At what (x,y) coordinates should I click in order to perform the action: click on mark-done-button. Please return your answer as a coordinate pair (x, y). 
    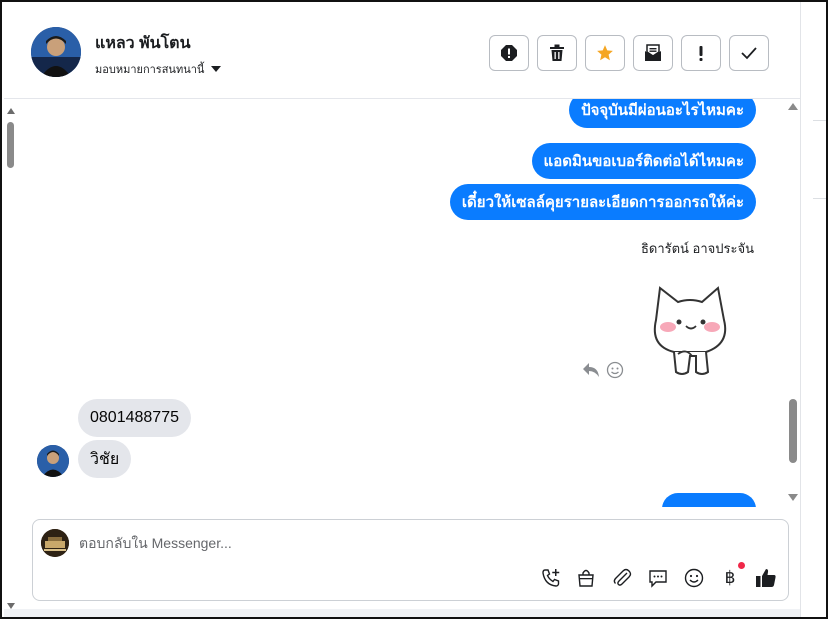
    Looking at the image, I should click on (749, 53).